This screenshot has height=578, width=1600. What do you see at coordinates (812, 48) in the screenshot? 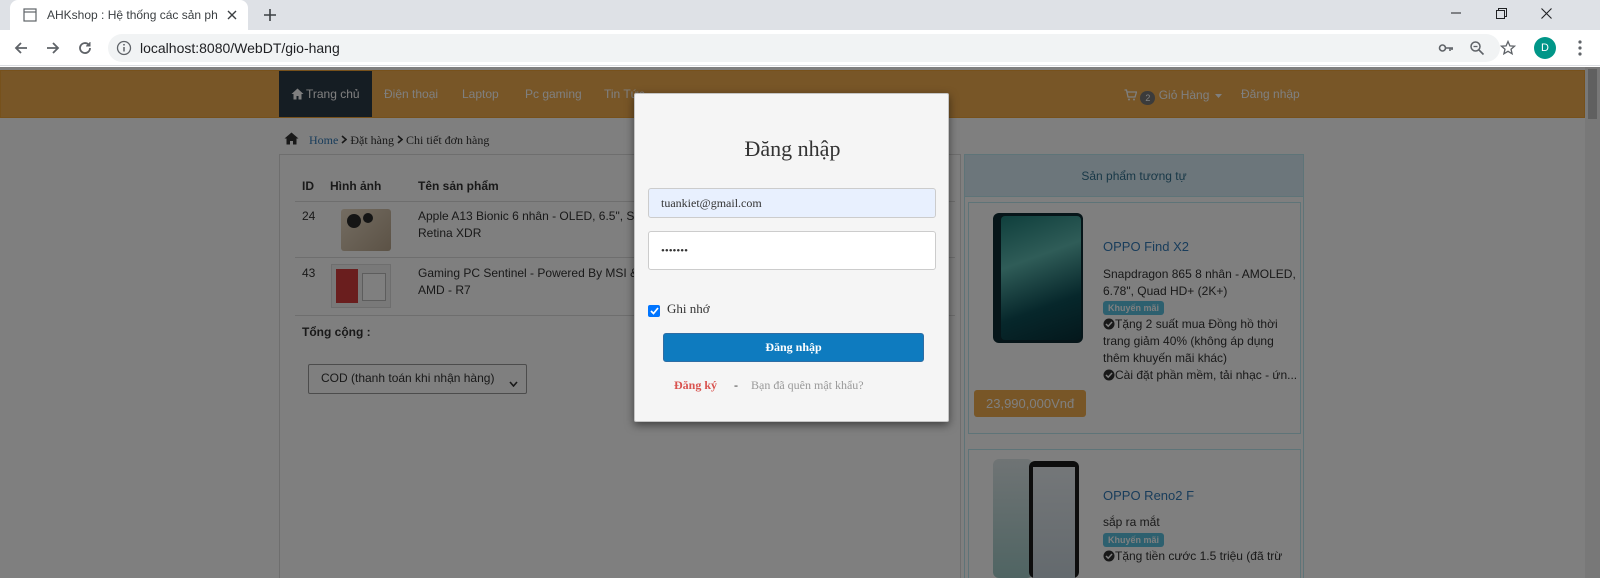
I see `address-bar: localhost:8080/WebDT/gio-hang` at bounding box center [812, 48].